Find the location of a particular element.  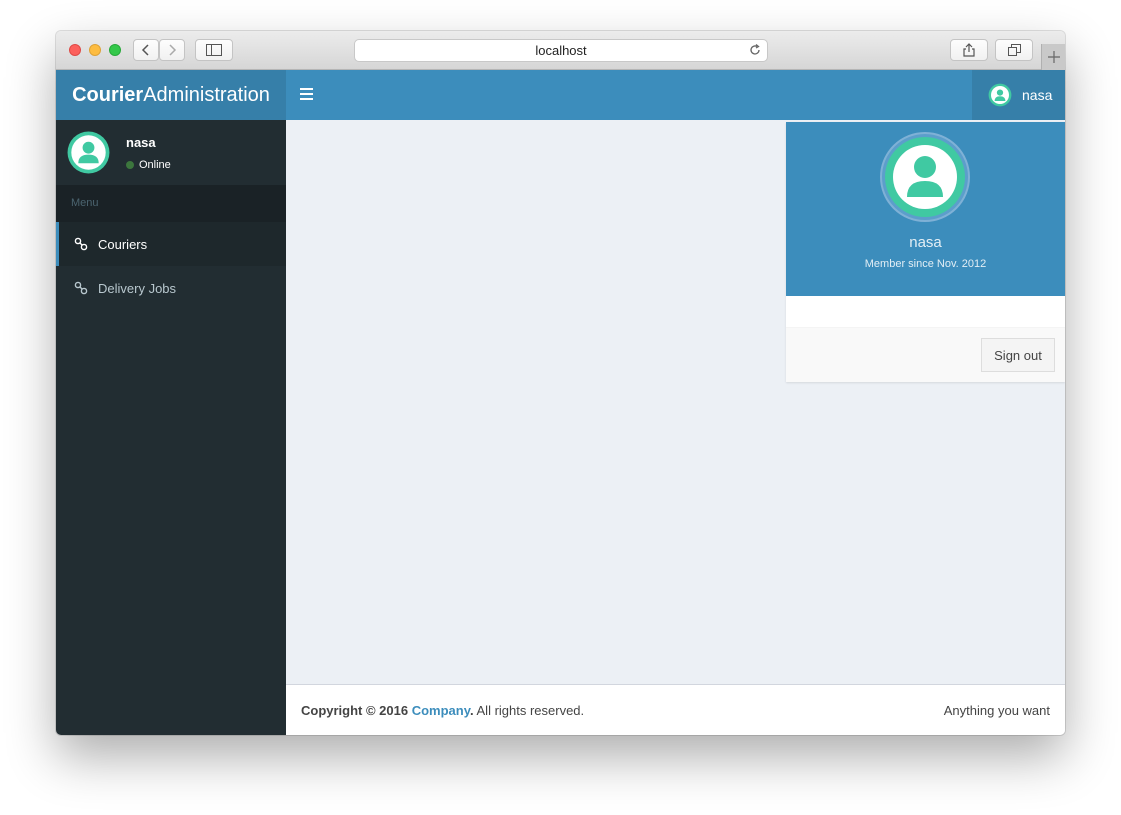

address-bar: localhost is located at coordinates (561, 50).